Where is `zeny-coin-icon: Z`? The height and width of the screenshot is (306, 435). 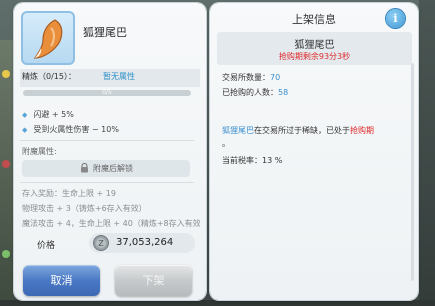
zeny-coin-icon: Z is located at coordinates (101, 243).